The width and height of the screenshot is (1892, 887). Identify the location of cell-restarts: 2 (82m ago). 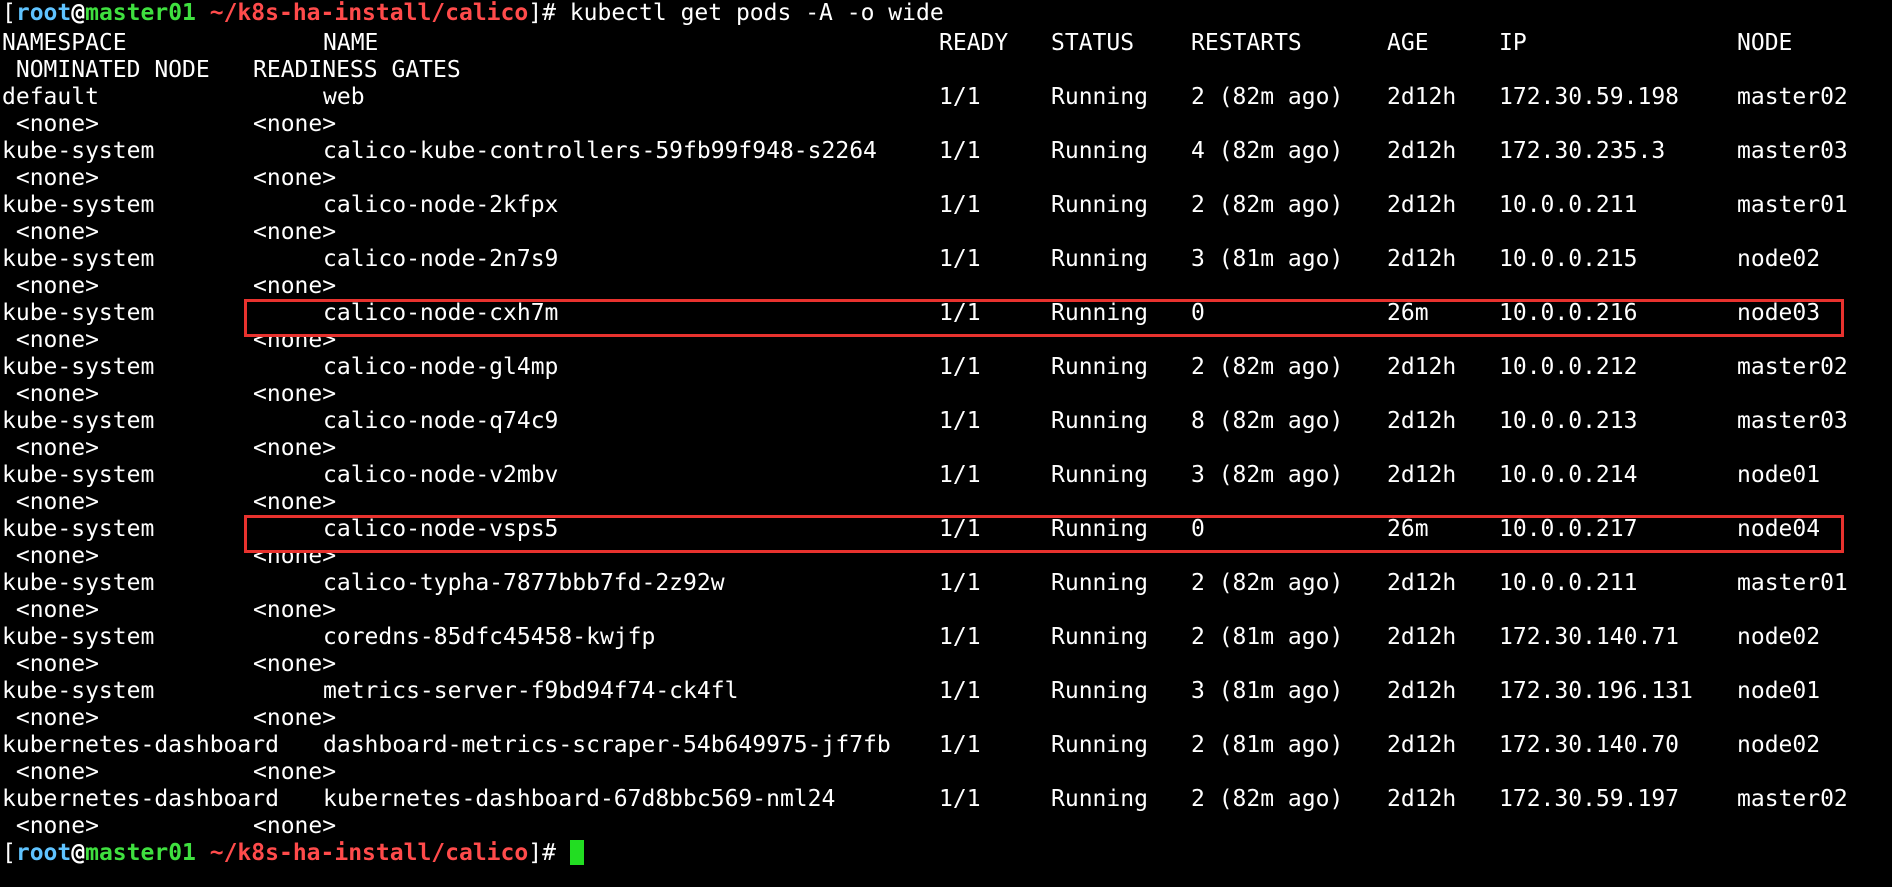
(1267, 367).